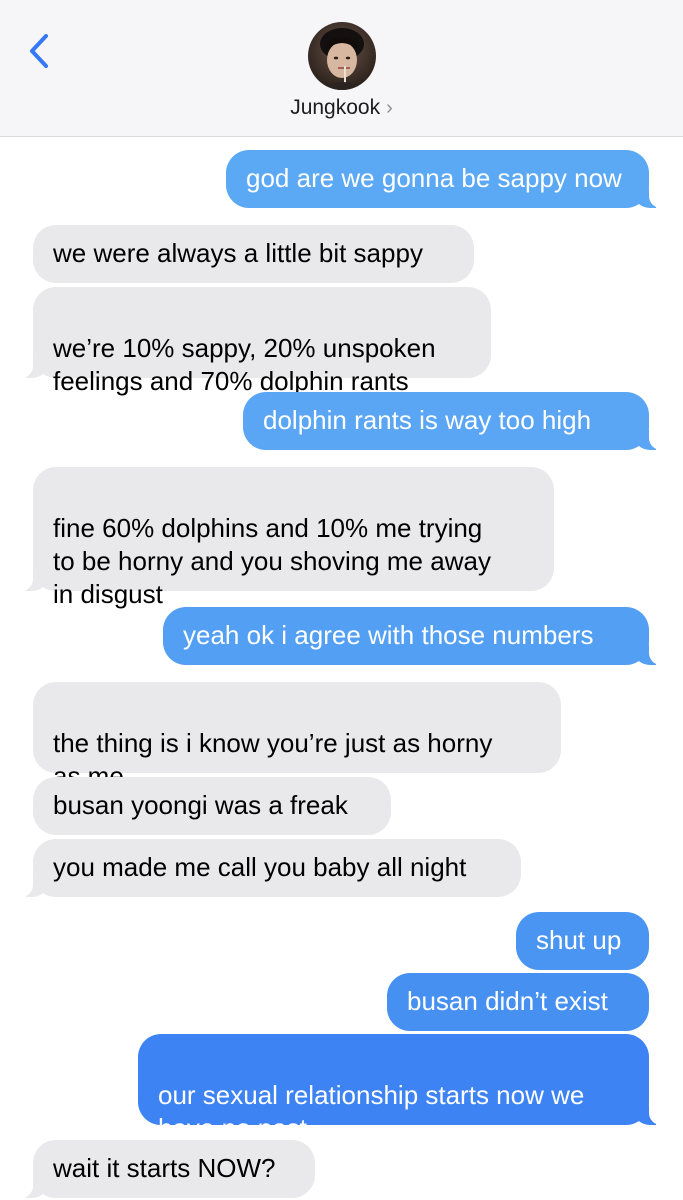 The image size is (683, 1200). What do you see at coordinates (427, 420) in the screenshot?
I see `message-text: dolphin rants is way too high` at bounding box center [427, 420].